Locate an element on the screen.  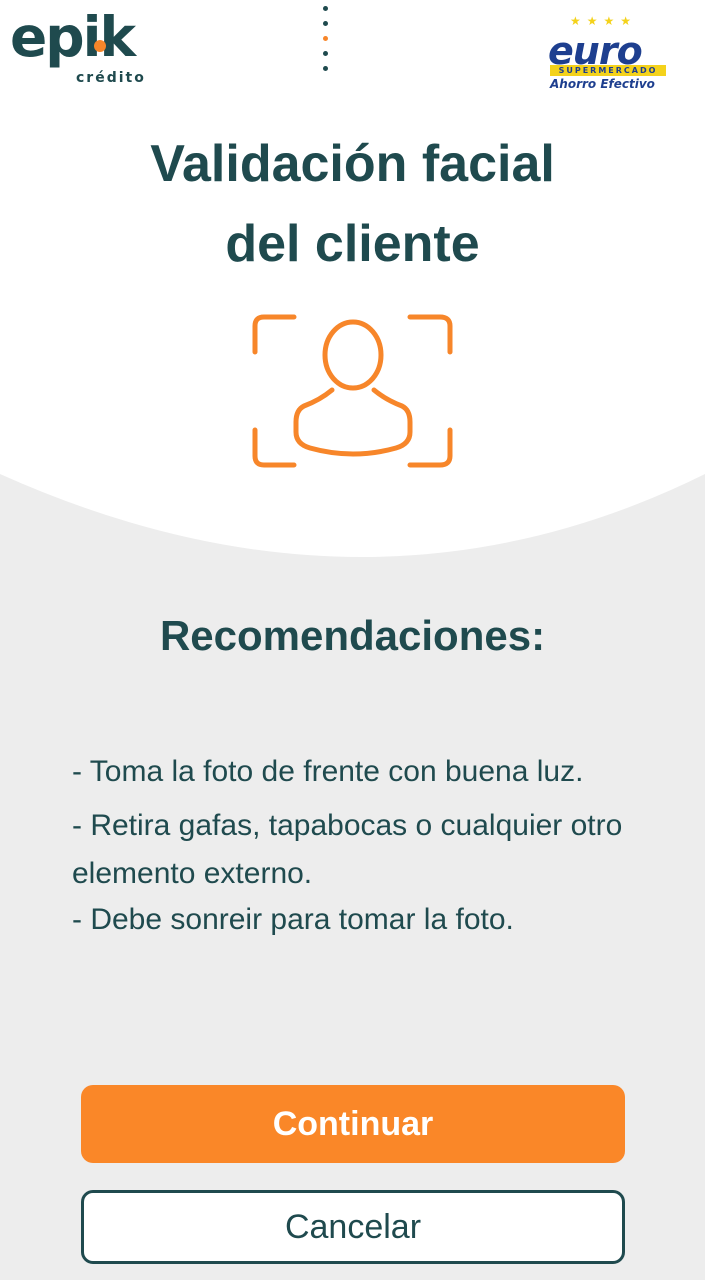
euro-logo-band: SUPERMERCADO is located at coordinates (608, 70).